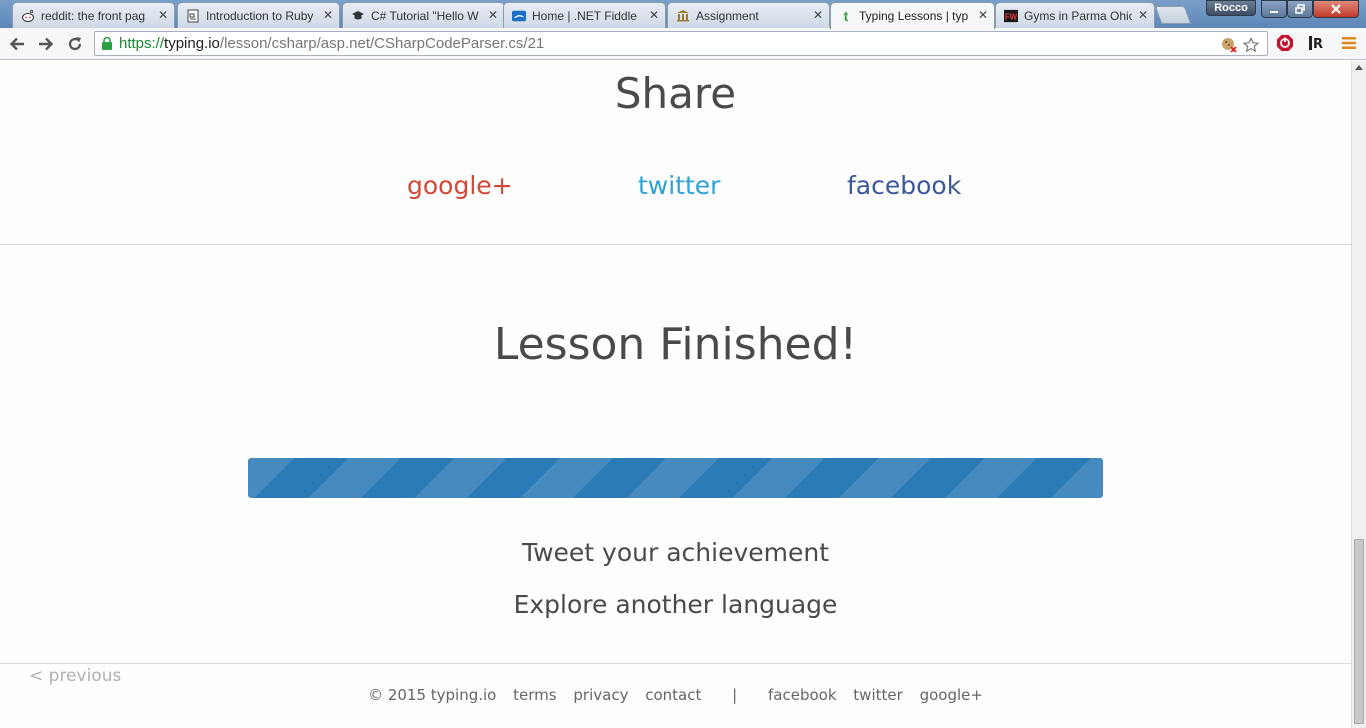 The image size is (1366, 728). Describe the element at coordinates (600, 695) in the screenshot. I see `footer-privacy-link: privacy` at that location.